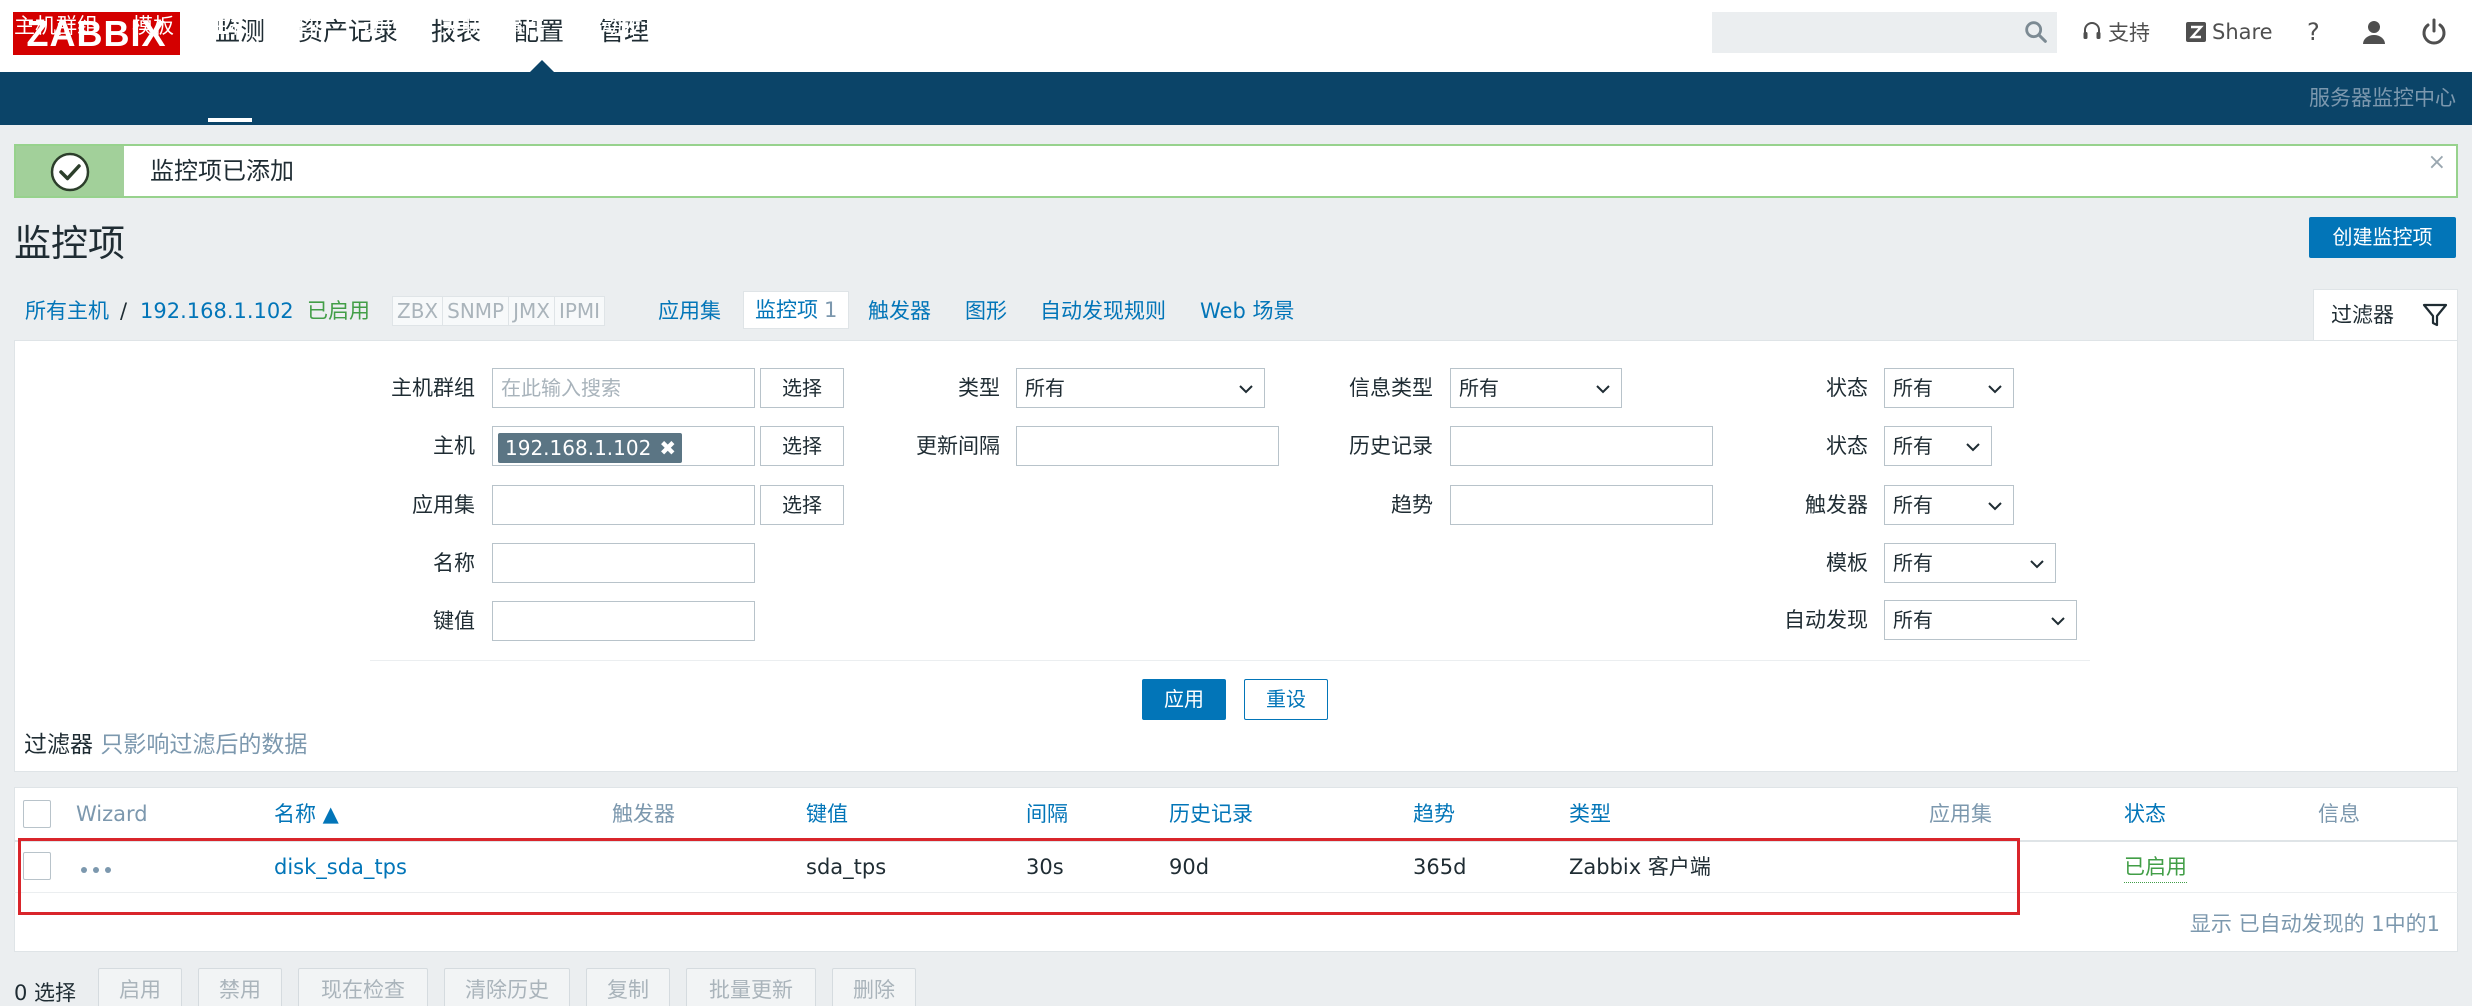 Image resolution: width=2472 pixels, height=1006 pixels. I want to click on history-input, so click(1581, 446).